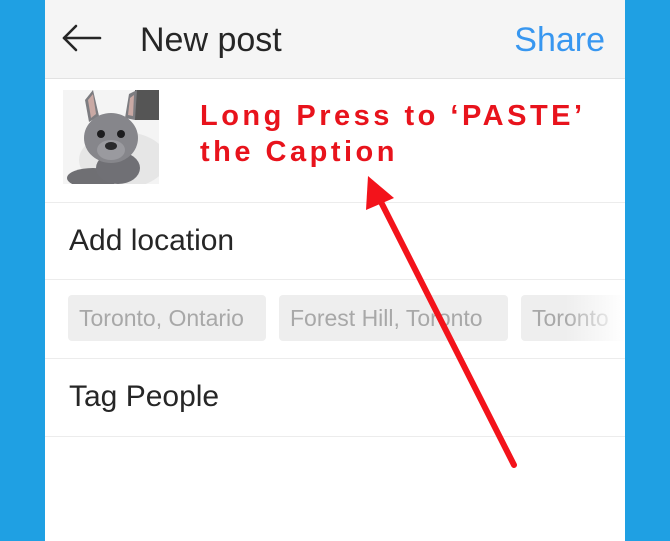 Image resolution: width=670 pixels, height=541 pixels. I want to click on add-location-label: Add location, so click(152, 240).